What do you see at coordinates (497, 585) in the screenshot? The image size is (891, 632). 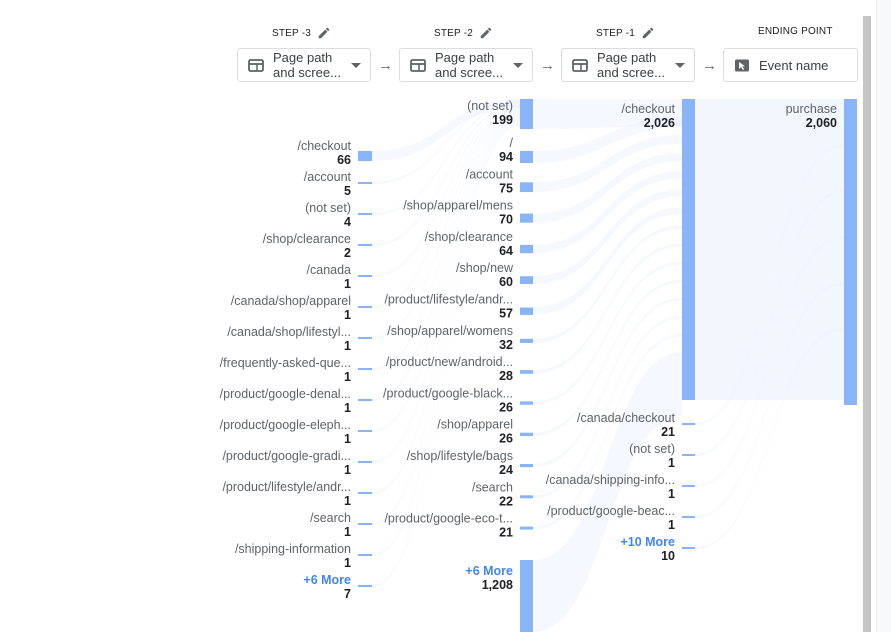 I see `node-value: 1,208` at bounding box center [497, 585].